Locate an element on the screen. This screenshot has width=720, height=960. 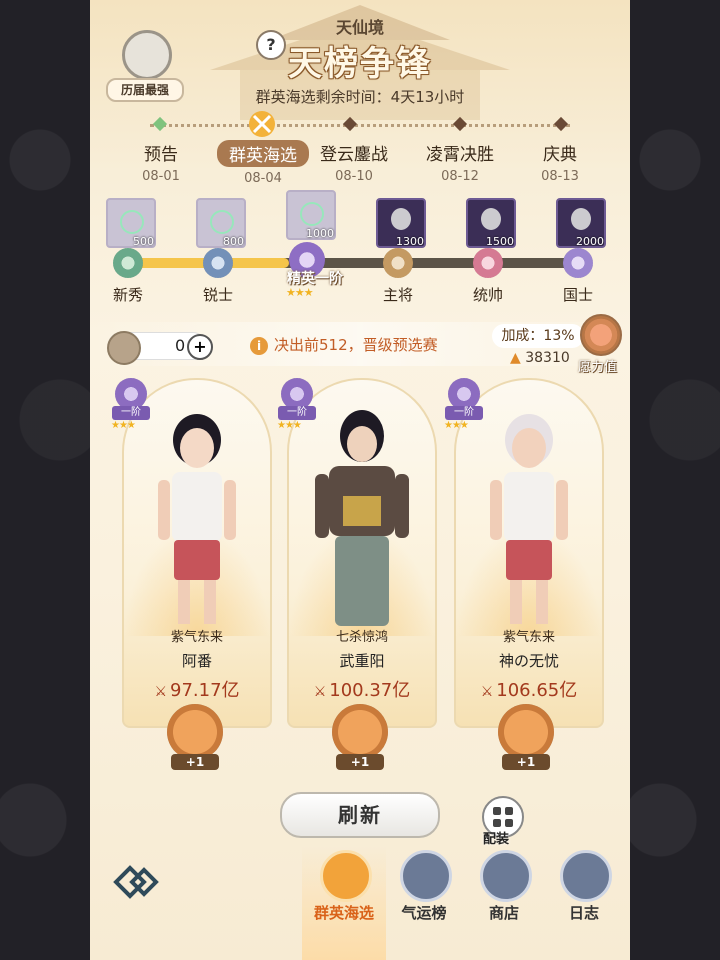
combat-power: ⚔ 97.17亿 is located at coordinates (197, 689).